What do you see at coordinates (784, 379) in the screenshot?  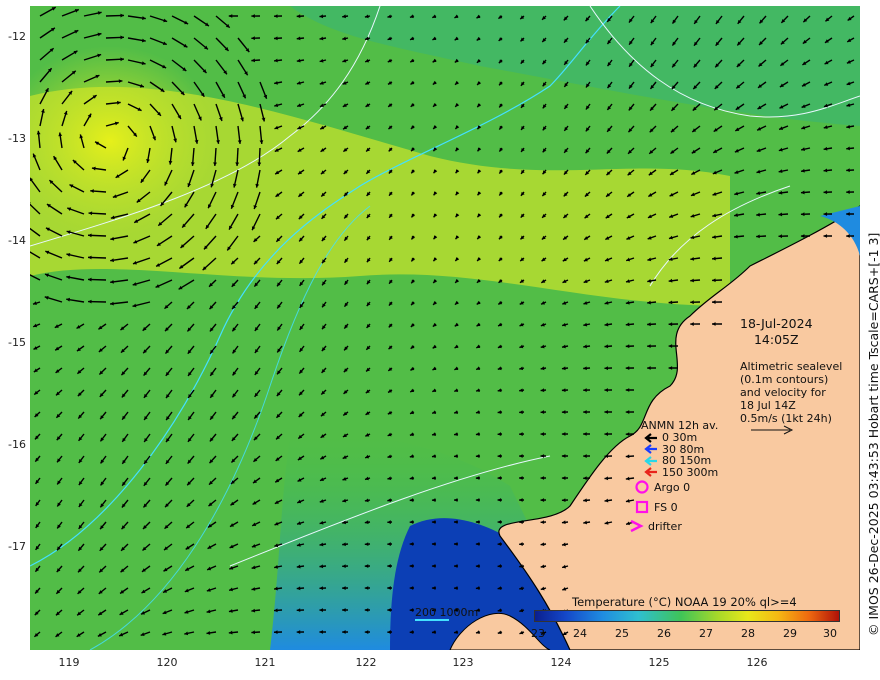 I see `altimetry-line: (0.1m contours)` at bounding box center [784, 379].